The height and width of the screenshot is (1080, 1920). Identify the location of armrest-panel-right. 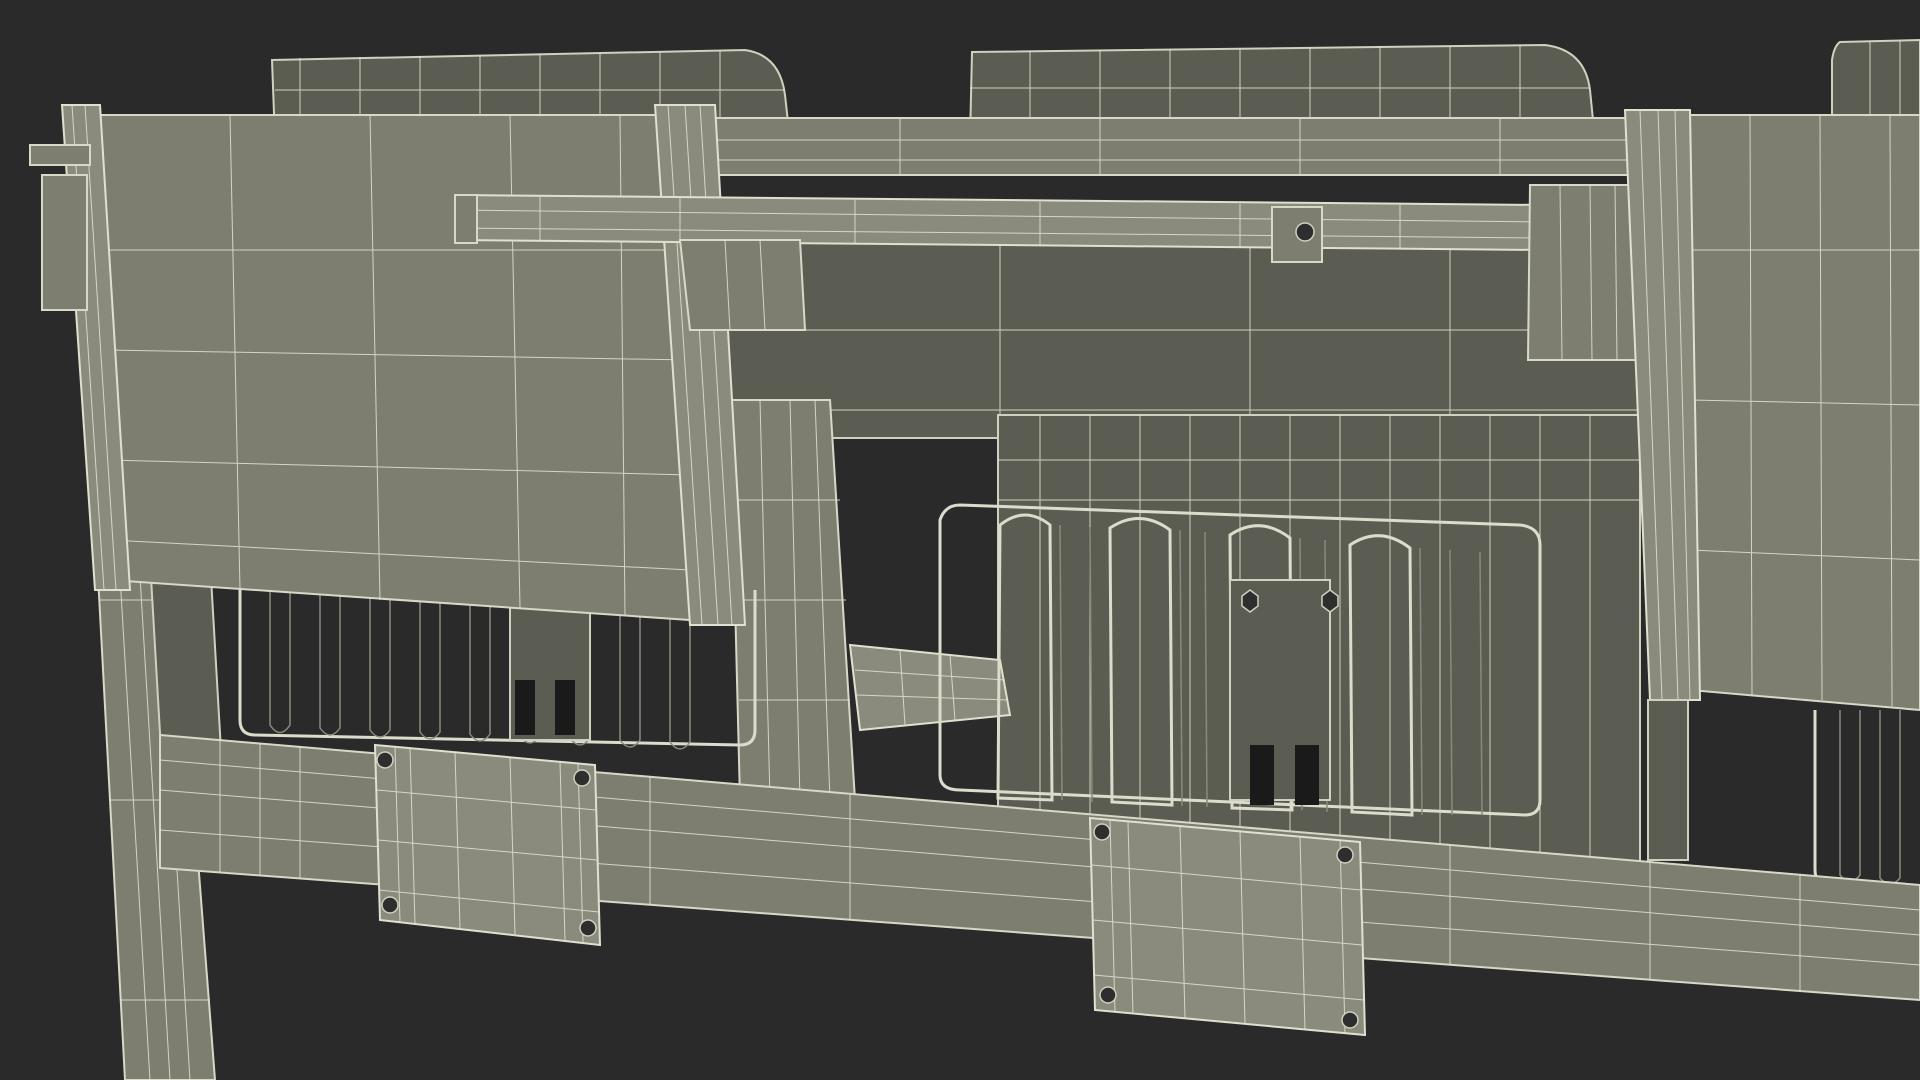
(1804, 413).